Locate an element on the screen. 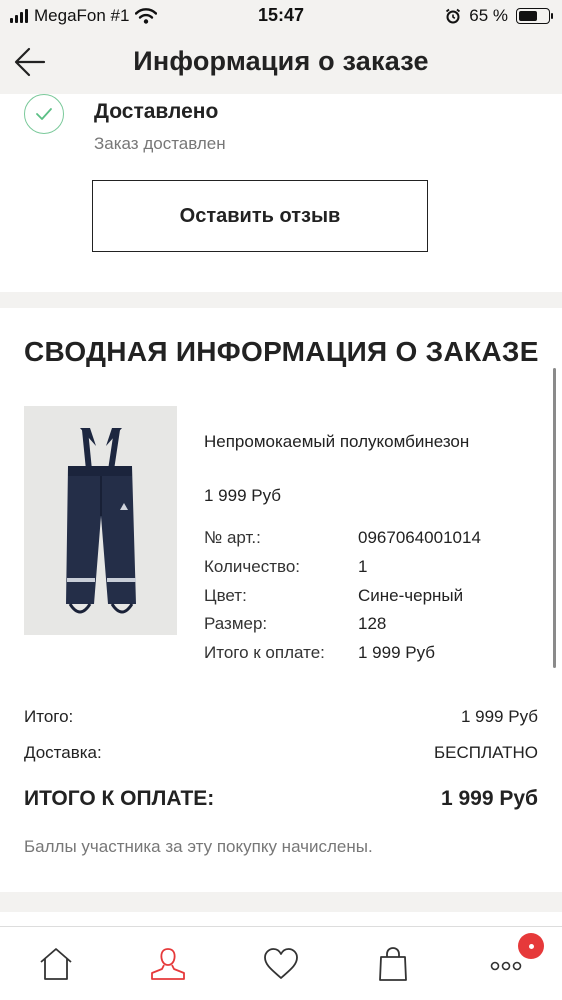  notification-badge is located at coordinates (531, 946).